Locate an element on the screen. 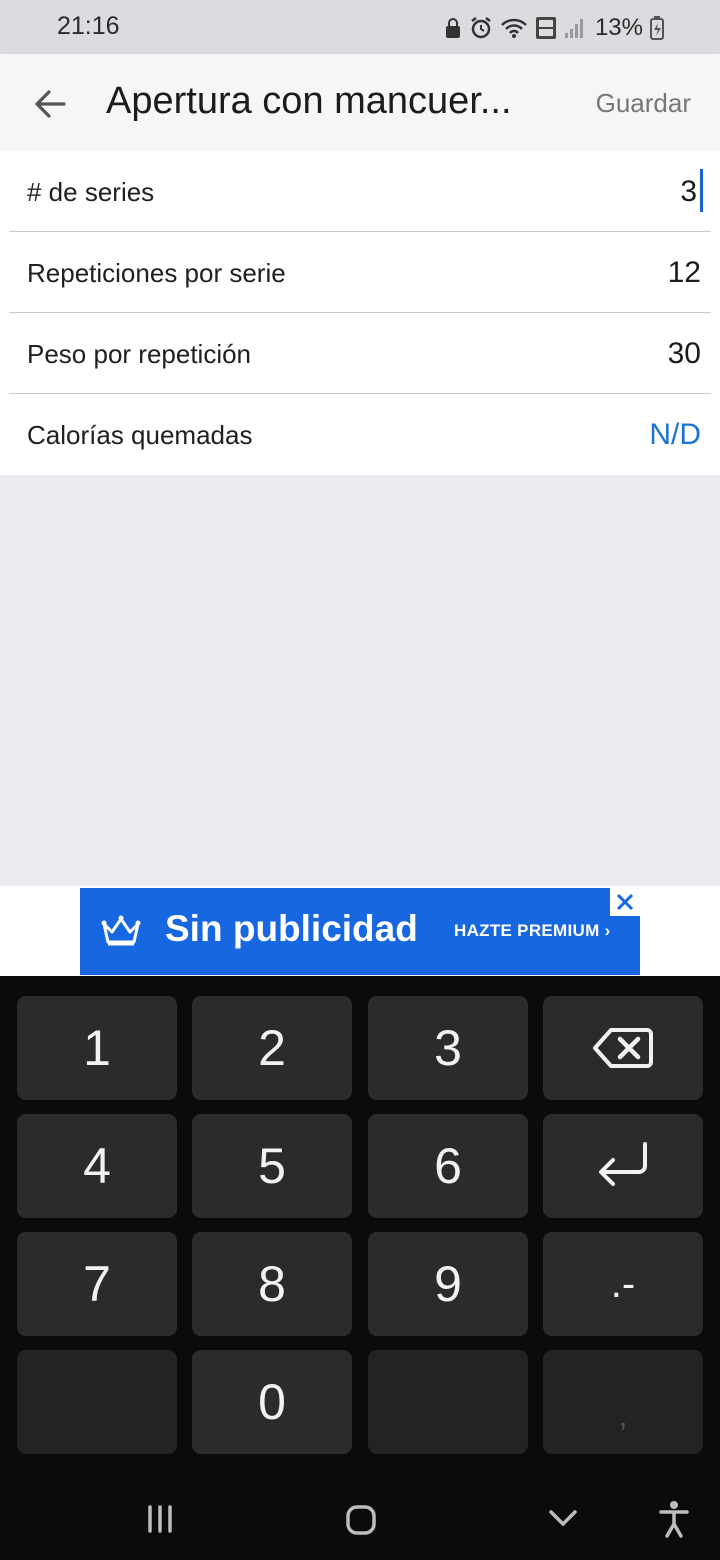 This screenshot has width=720, height=1560. key-empty-right is located at coordinates (448, 1402).